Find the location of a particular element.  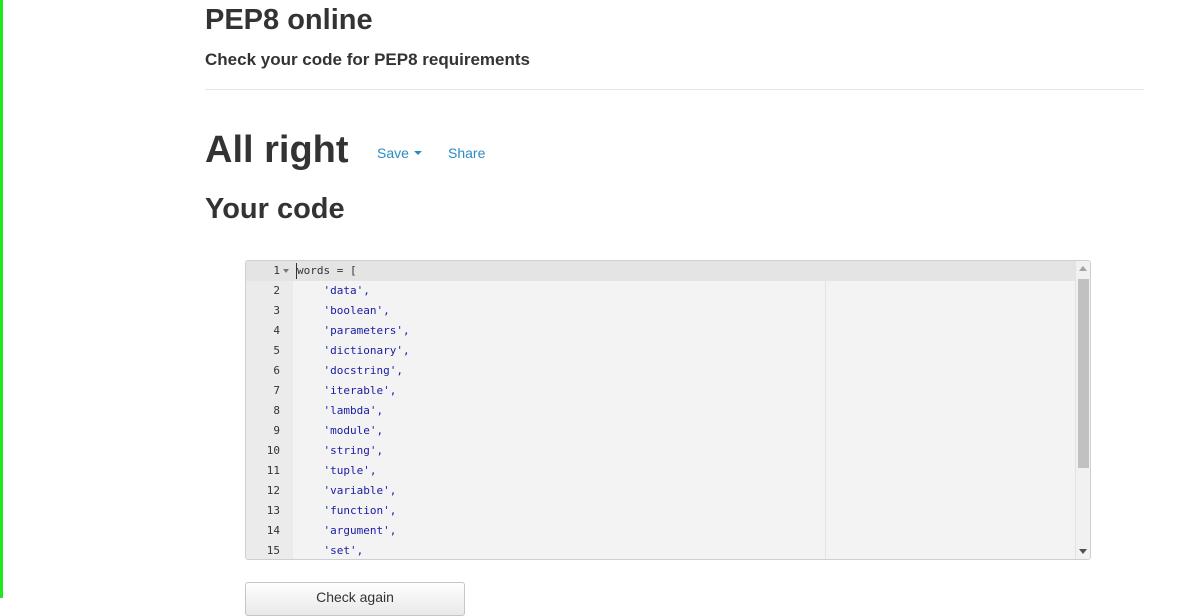

line-number: 10 is located at coordinates (273, 450).